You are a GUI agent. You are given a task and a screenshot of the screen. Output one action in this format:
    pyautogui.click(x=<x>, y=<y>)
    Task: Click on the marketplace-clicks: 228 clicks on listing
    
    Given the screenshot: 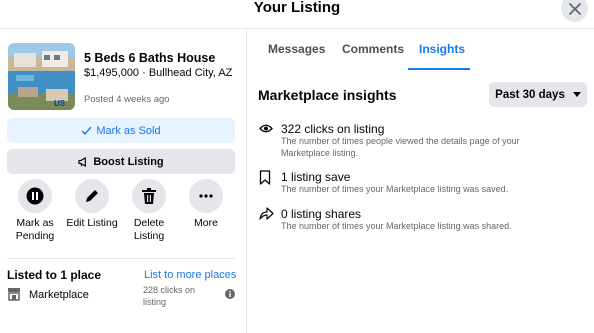 What is the action you would take?
    pyautogui.click(x=169, y=296)
    